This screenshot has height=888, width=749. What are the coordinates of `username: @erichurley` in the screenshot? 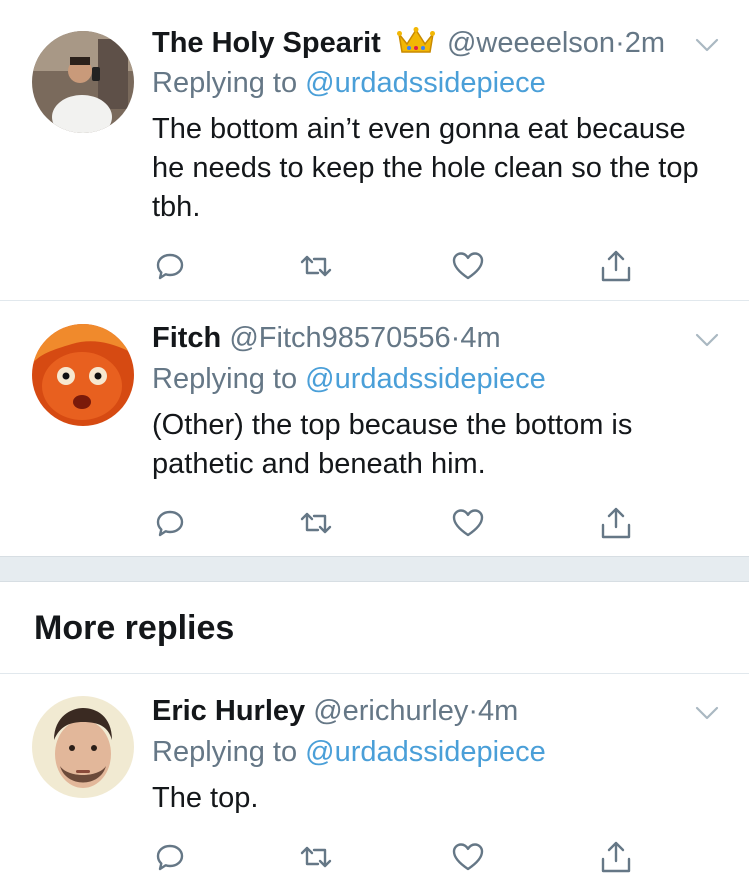 It's located at (390, 711).